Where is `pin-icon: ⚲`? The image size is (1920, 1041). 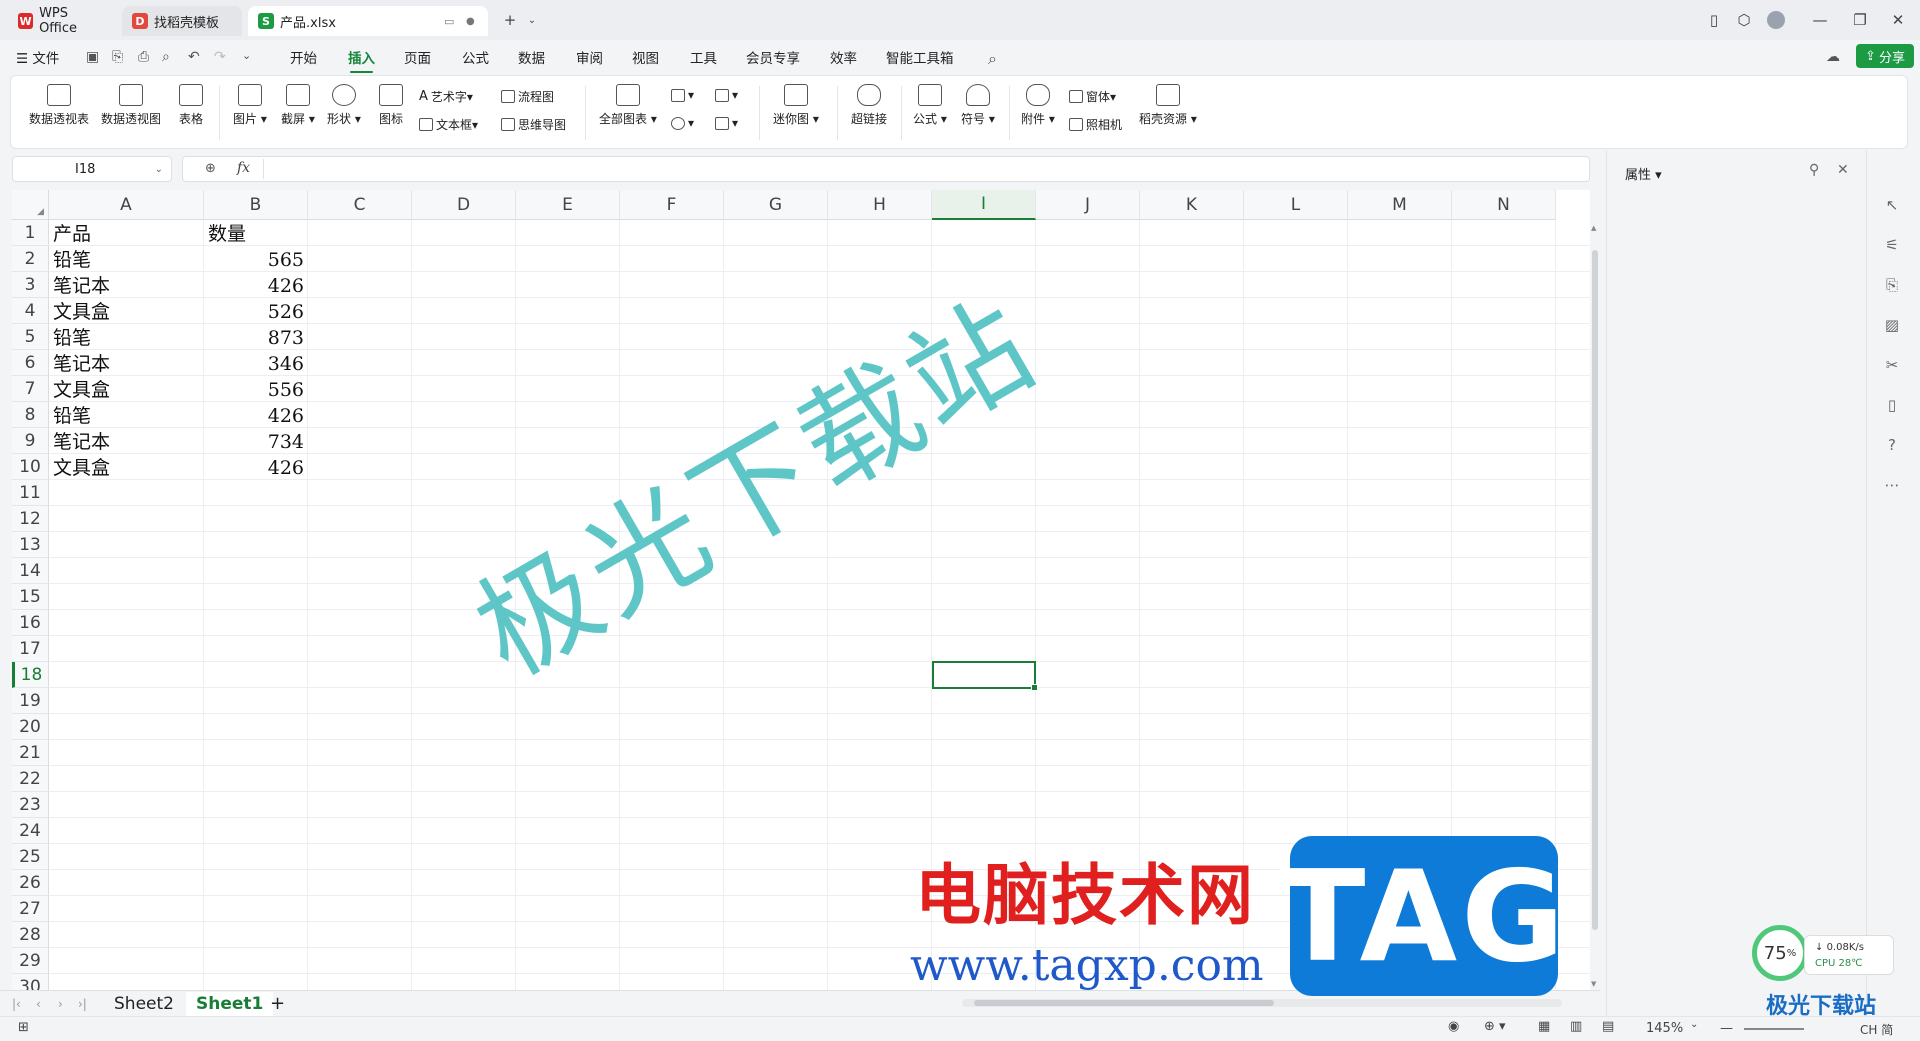 pin-icon: ⚲ is located at coordinates (1814, 170).